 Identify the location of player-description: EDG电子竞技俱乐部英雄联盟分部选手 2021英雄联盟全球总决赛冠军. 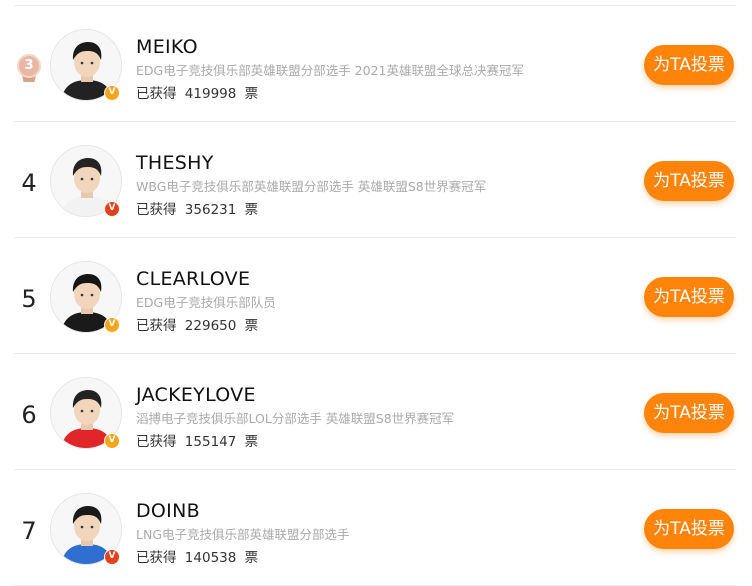
(330, 70).